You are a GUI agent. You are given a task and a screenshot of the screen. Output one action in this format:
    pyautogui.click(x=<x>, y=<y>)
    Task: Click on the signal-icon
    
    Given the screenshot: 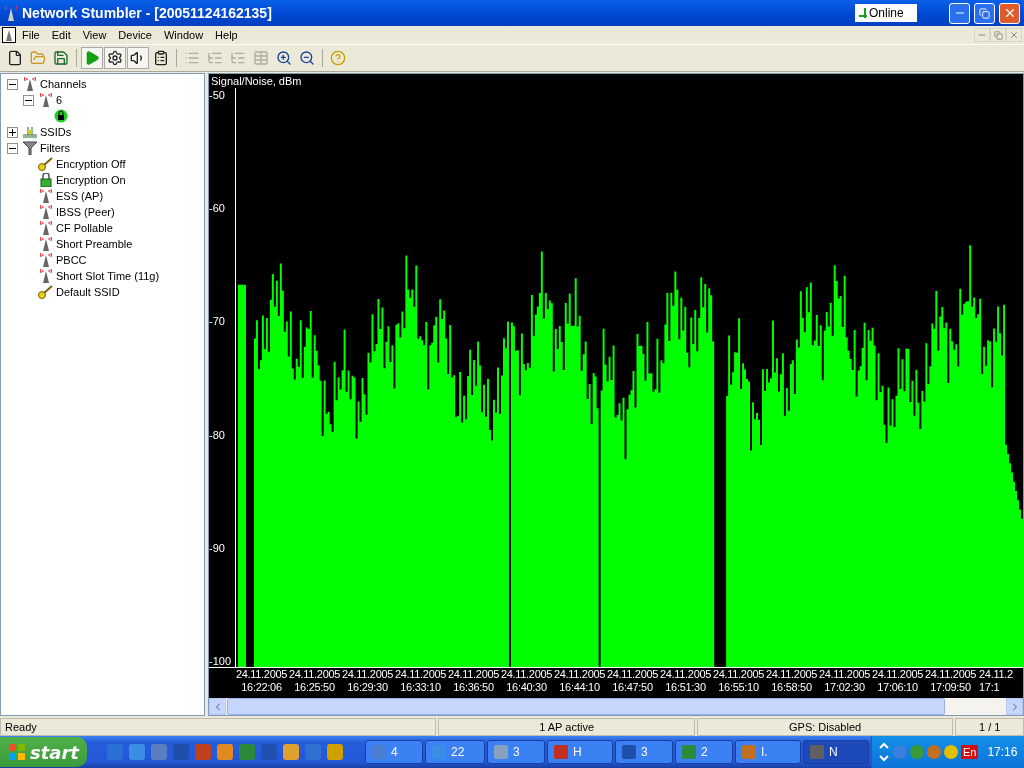 What is the action you would take?
    pyautogui.click(x=863, y=13)
    